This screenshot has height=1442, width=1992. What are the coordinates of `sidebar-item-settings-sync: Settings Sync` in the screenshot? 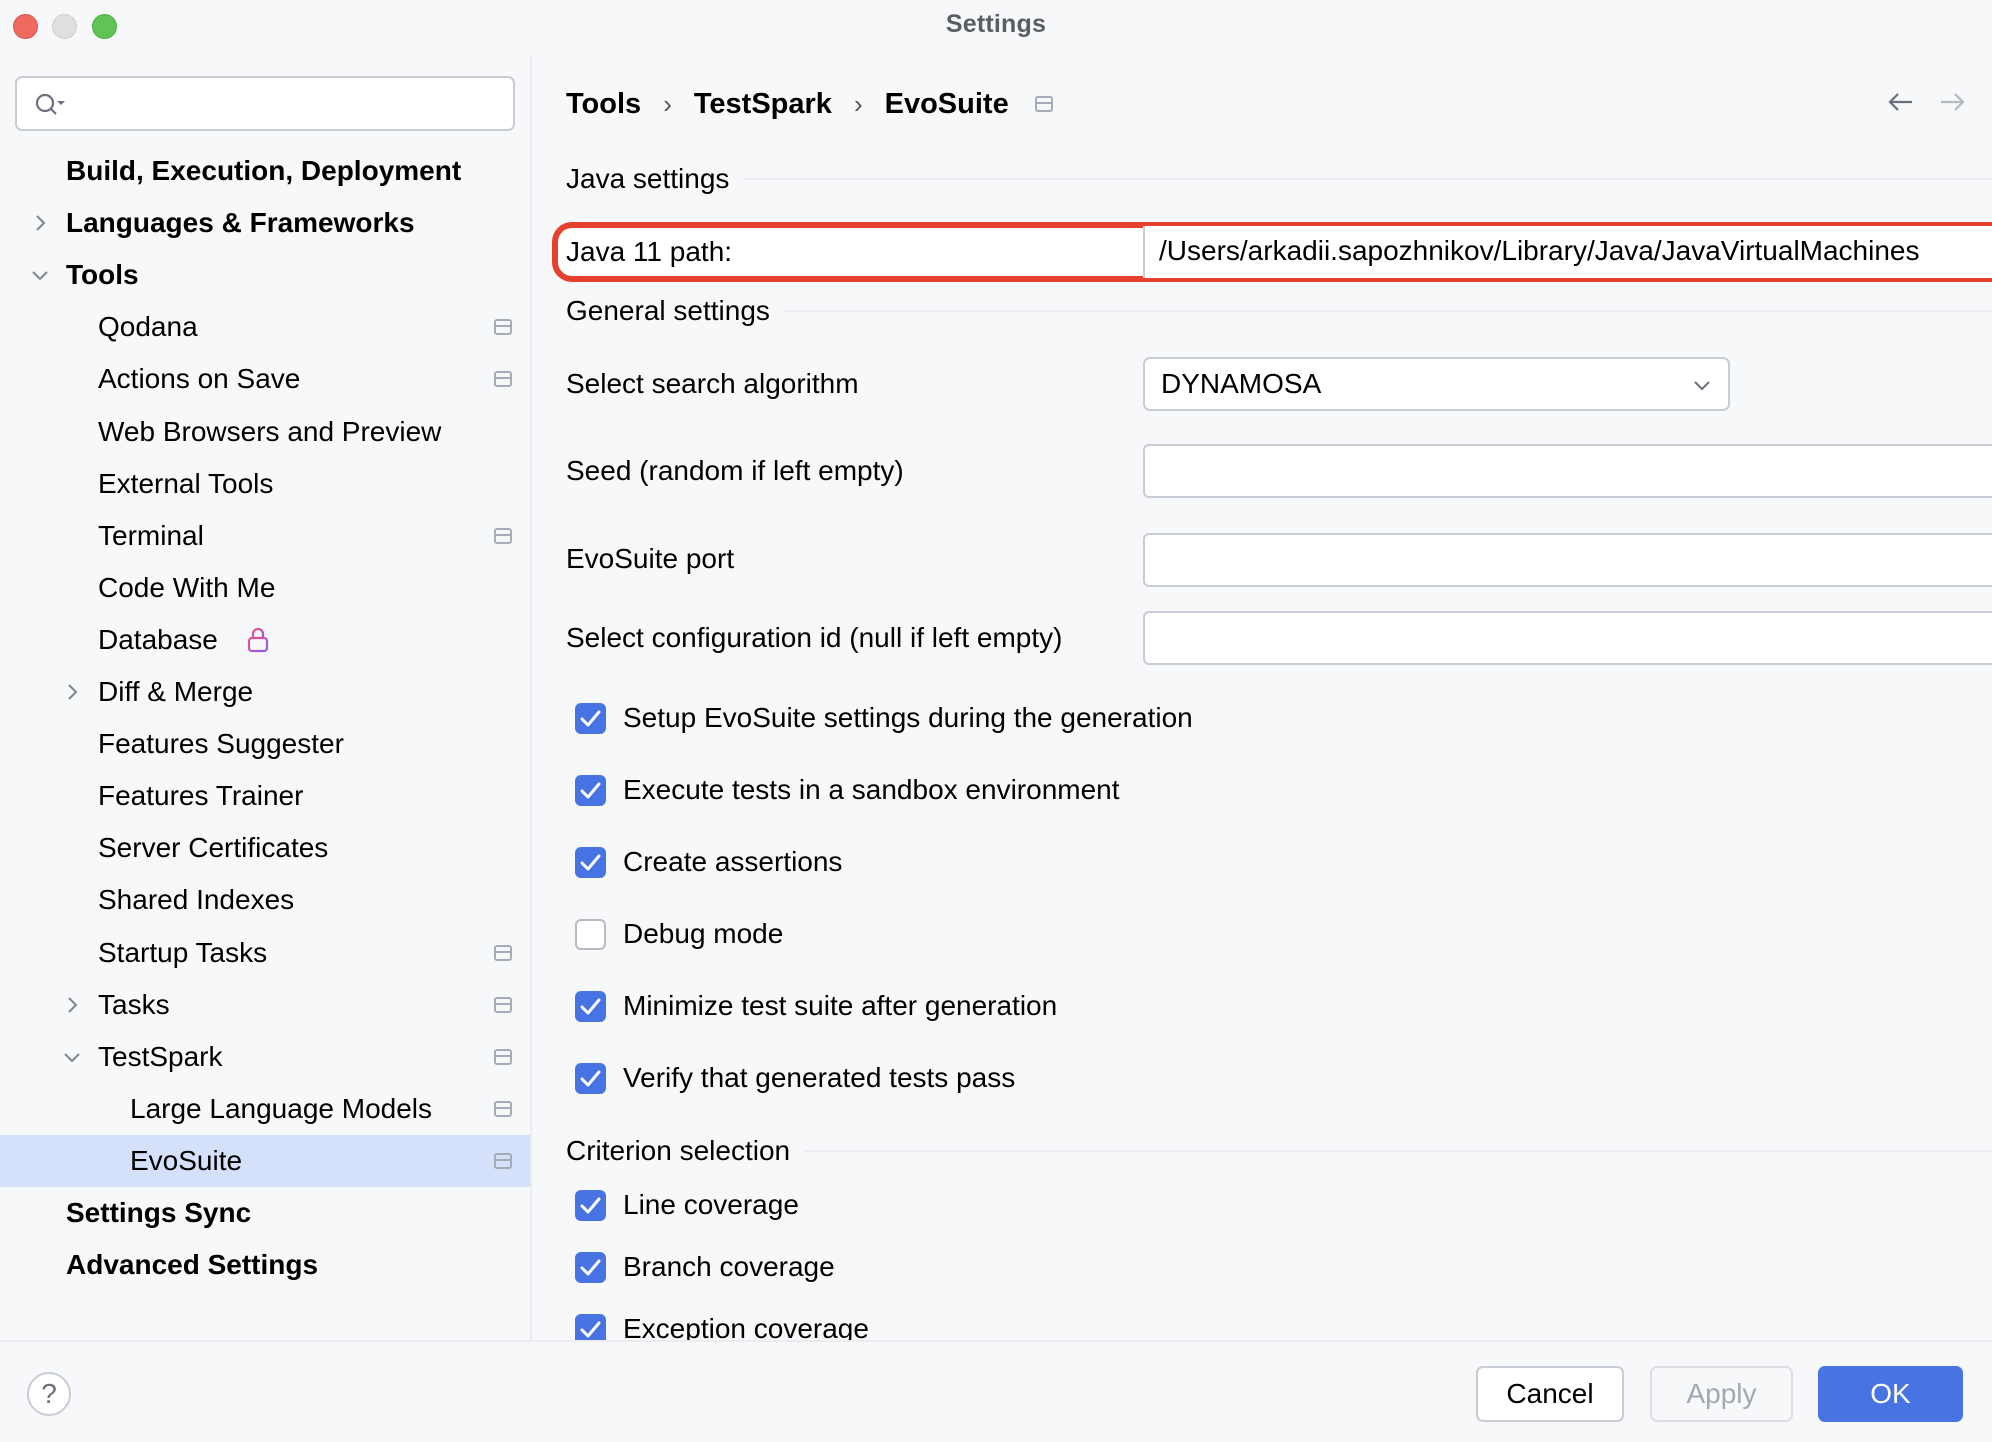 It's located at (265, 1213).